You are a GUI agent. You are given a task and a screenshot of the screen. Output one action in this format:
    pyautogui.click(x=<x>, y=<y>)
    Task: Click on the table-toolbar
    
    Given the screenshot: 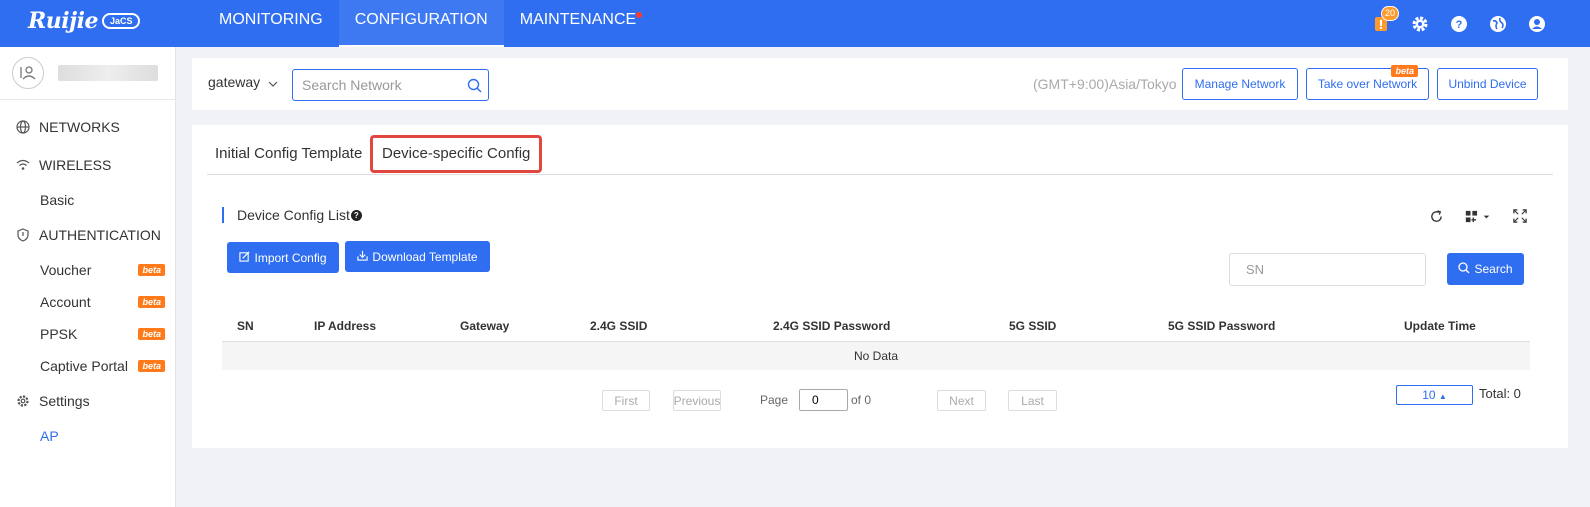 What is the action you would take?
    pyautogui.click(x=1478, y=216)
    